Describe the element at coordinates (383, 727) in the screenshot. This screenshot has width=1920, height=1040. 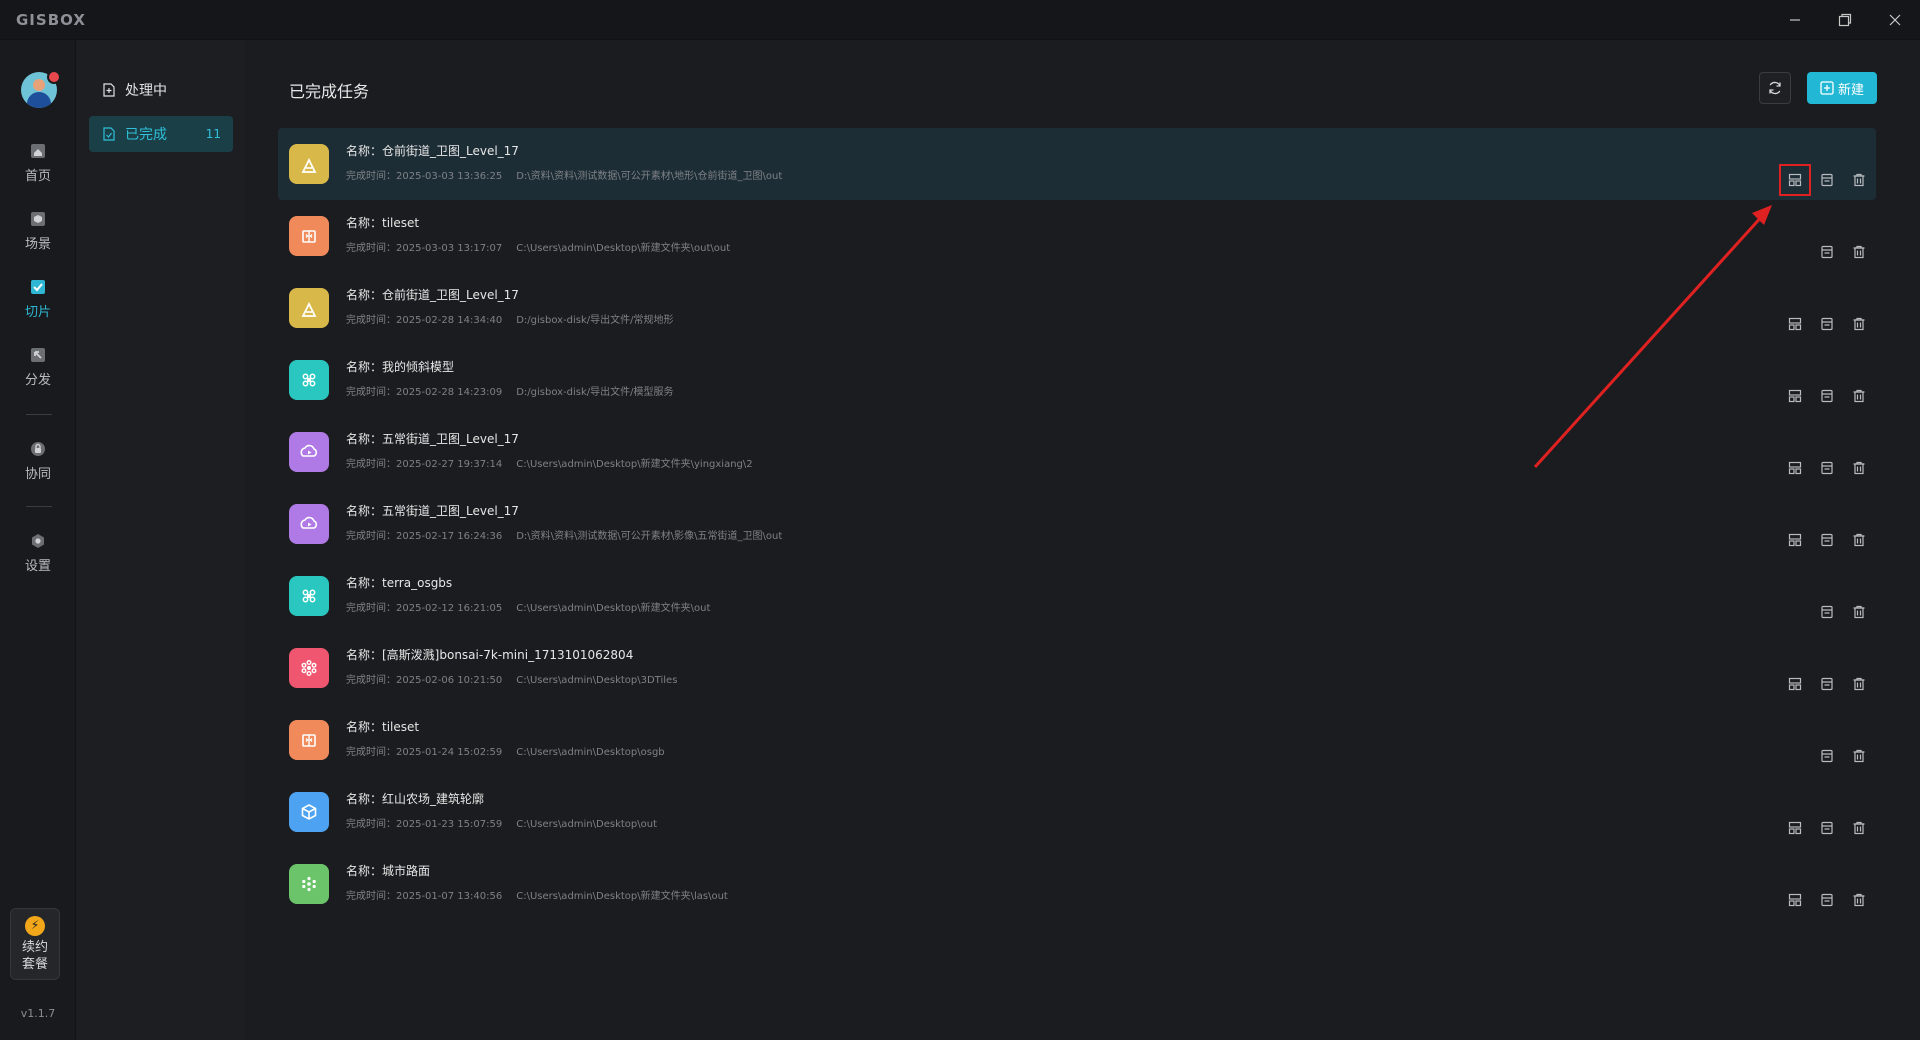
I see `task-name: 名称：tileset` at that location.